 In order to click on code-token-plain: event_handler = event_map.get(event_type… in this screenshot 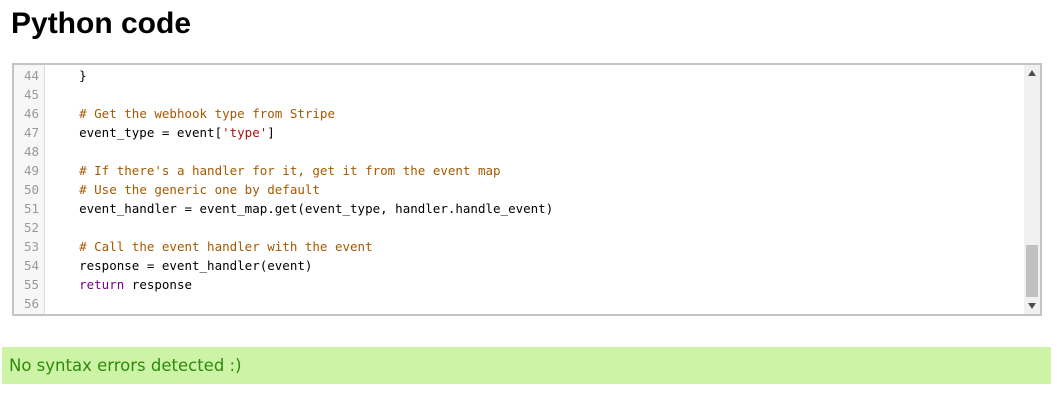, I will do `click(301, 208)`.